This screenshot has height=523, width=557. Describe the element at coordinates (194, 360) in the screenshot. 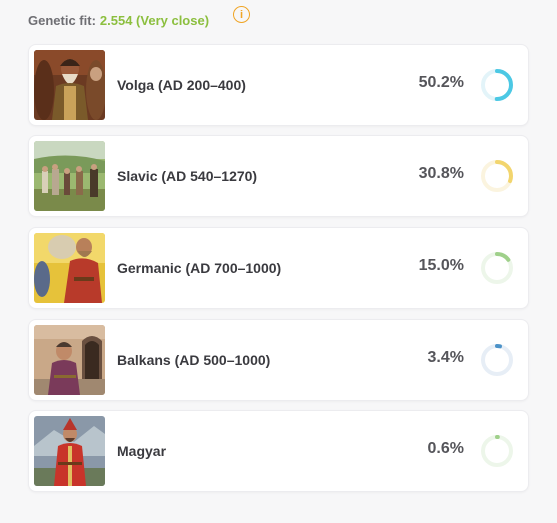

I see `population-name: Balkans (AD 500–1000)` at that location.